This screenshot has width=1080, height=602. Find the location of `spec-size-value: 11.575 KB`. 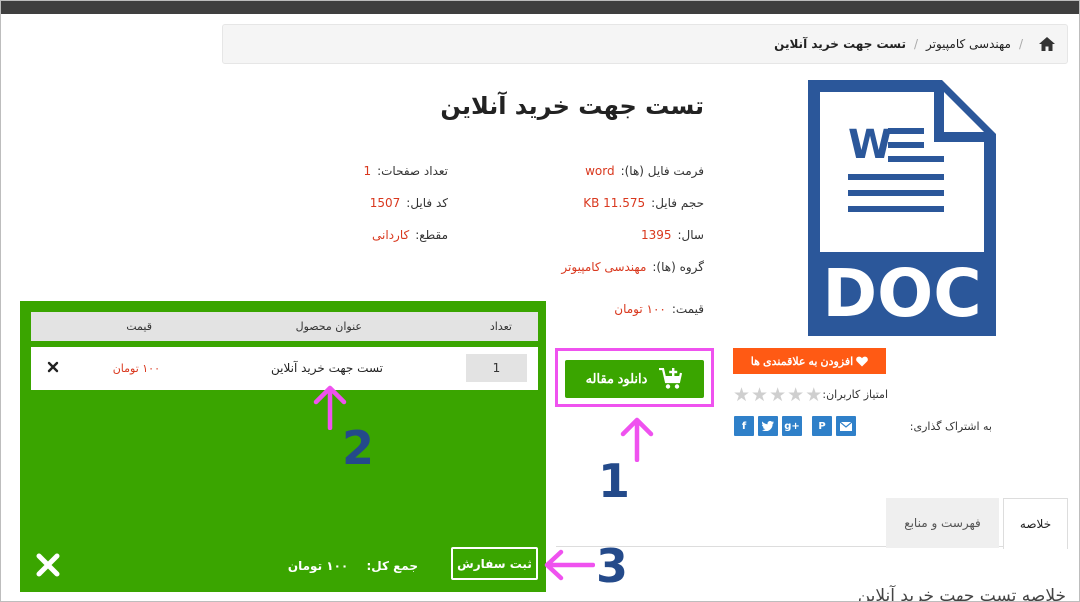

spec-size-value: 11.575 KB is located at coordinates (614, 203).